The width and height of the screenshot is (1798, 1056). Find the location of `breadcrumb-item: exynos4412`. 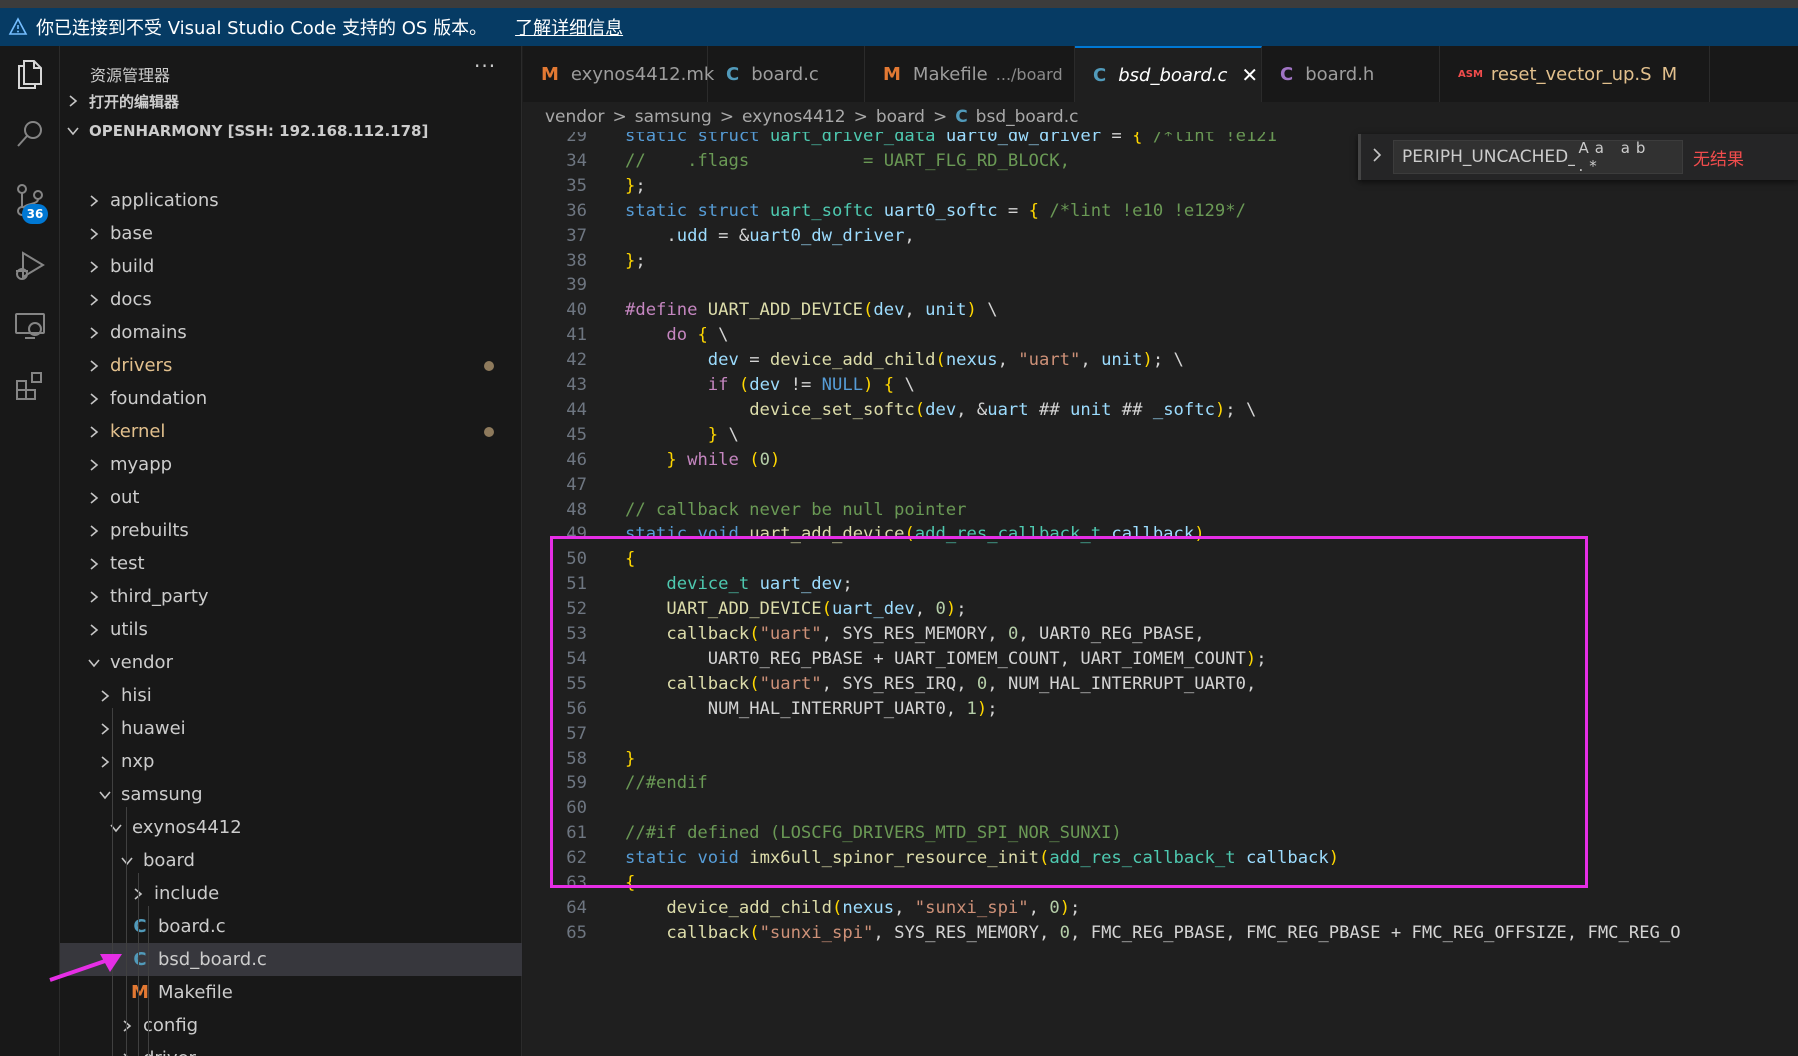

breadcrumb-item: exynos4412 is located at coordinates (794, 117).